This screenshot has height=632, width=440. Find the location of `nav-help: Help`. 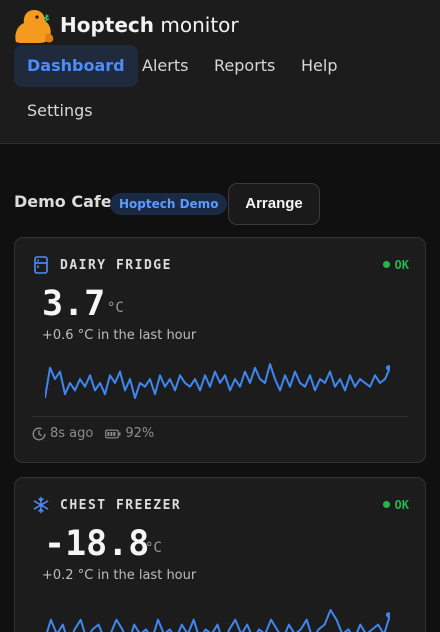

nav-help: Help is located at coordinates (319, 66).